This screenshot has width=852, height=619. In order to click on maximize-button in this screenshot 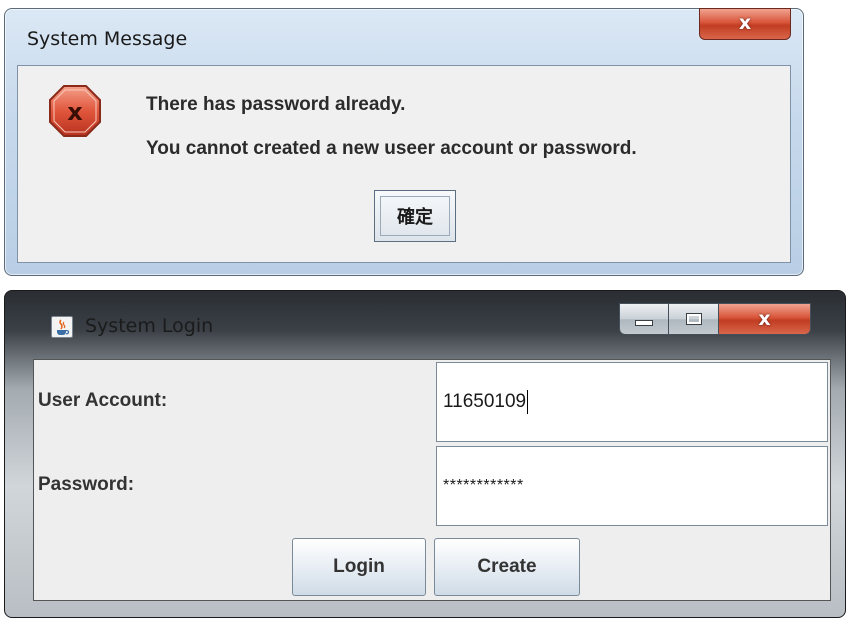, I will do `click(694, 319)`.